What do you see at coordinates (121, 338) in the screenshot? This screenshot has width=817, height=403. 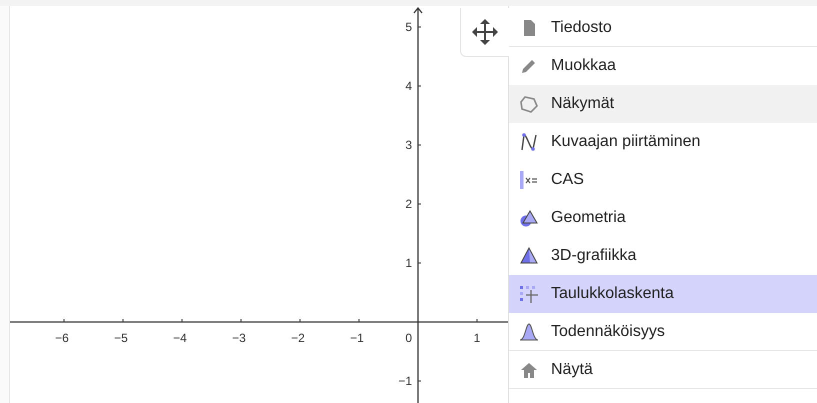 I see `x-tick-label: −5` at bounding box center [121, 338].